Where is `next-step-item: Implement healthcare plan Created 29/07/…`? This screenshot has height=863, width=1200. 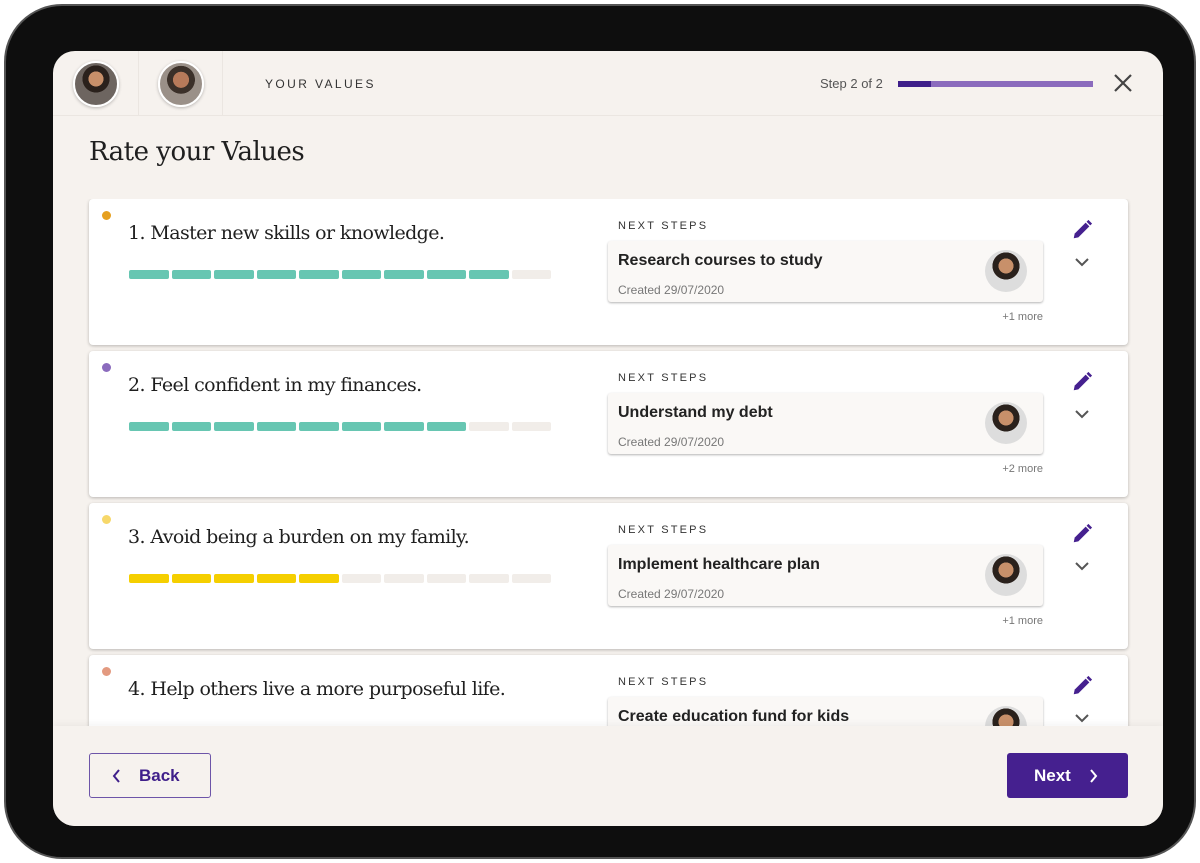 next-step-item: Implement healthcare plan Created 29/07/… is located at coordinates (825, 575).